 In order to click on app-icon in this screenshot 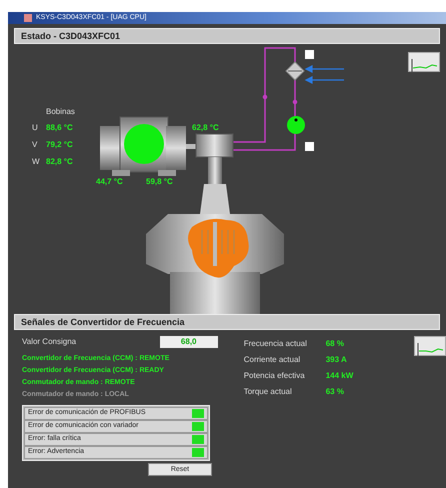, I will do `click(28, 18)`.